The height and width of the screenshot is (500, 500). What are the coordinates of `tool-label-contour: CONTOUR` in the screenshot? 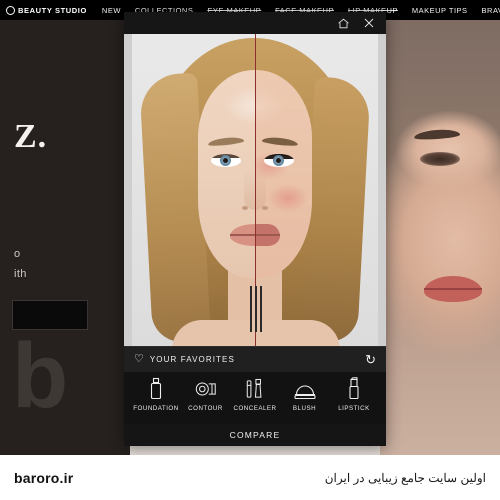 It's located at (205, 408).